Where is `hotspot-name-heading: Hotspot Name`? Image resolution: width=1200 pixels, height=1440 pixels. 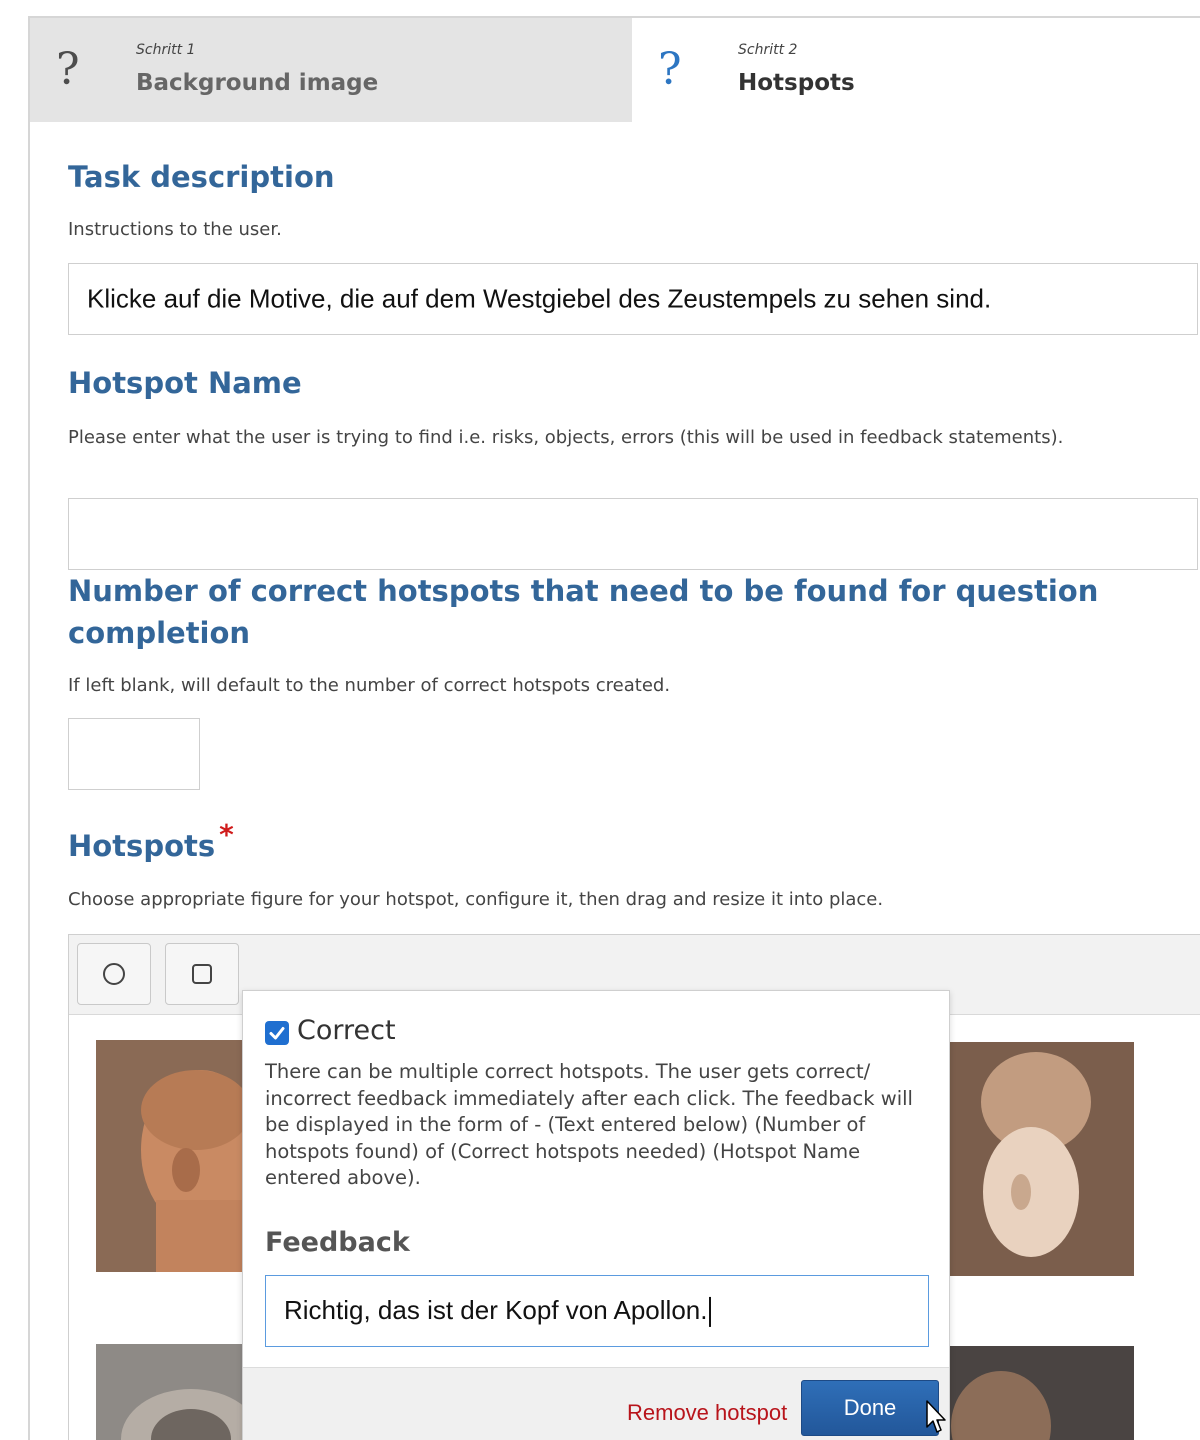 hotspot-name-heading: Hotspot Name is located at coordinates (185, 383).